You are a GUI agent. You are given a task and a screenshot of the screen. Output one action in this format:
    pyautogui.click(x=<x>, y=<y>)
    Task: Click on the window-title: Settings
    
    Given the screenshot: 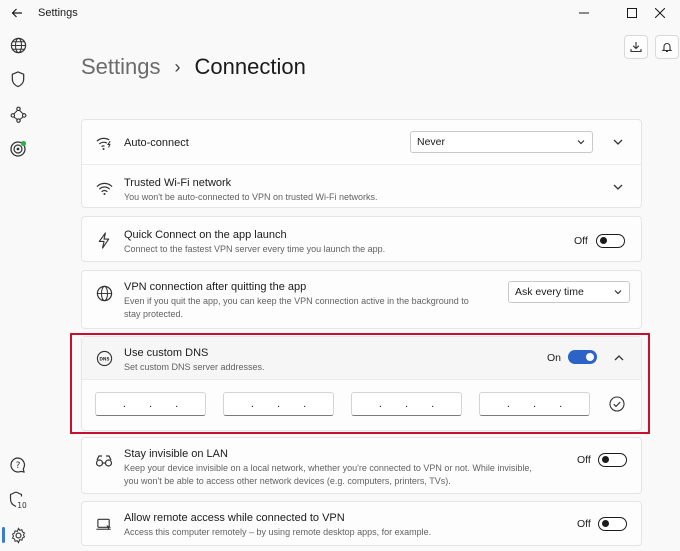 What is the action you would take?
    pyautogui.click(x=58, y=13)
    